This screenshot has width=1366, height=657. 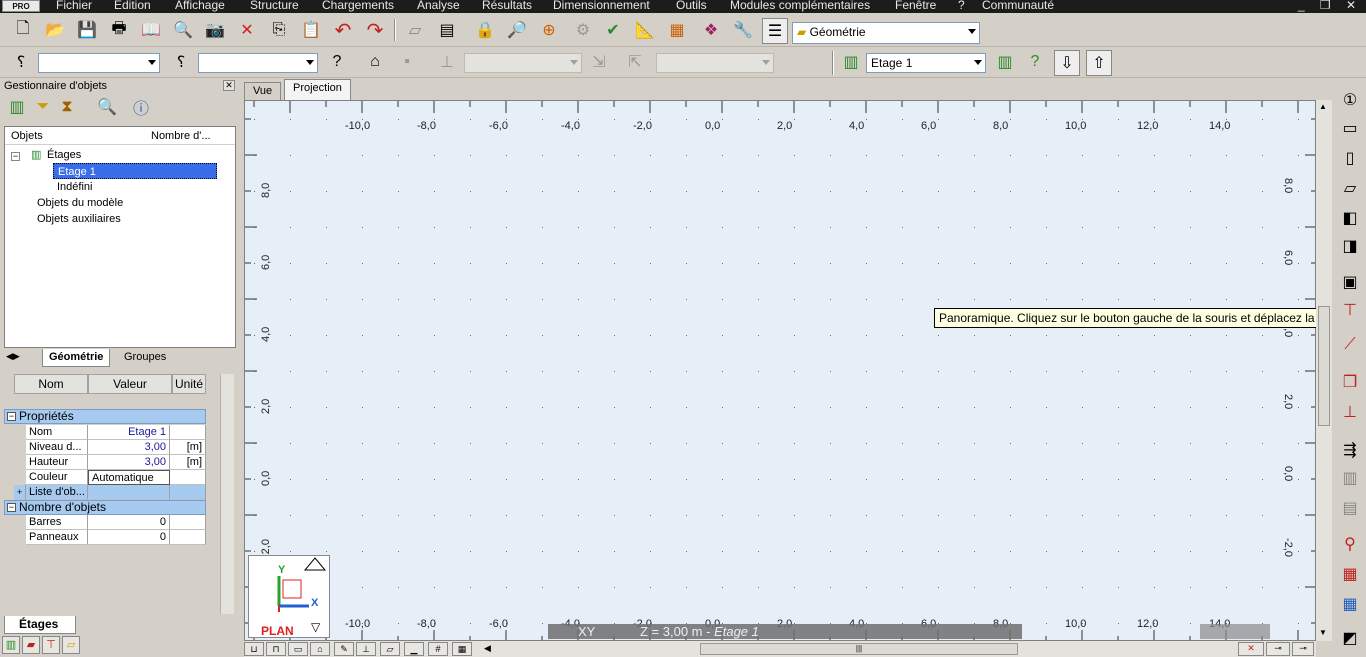 What do you see at coordinates (1350, 345) in the screenshot?
I see `opening-icon: ⟋` at bounding box center [1350, 345].